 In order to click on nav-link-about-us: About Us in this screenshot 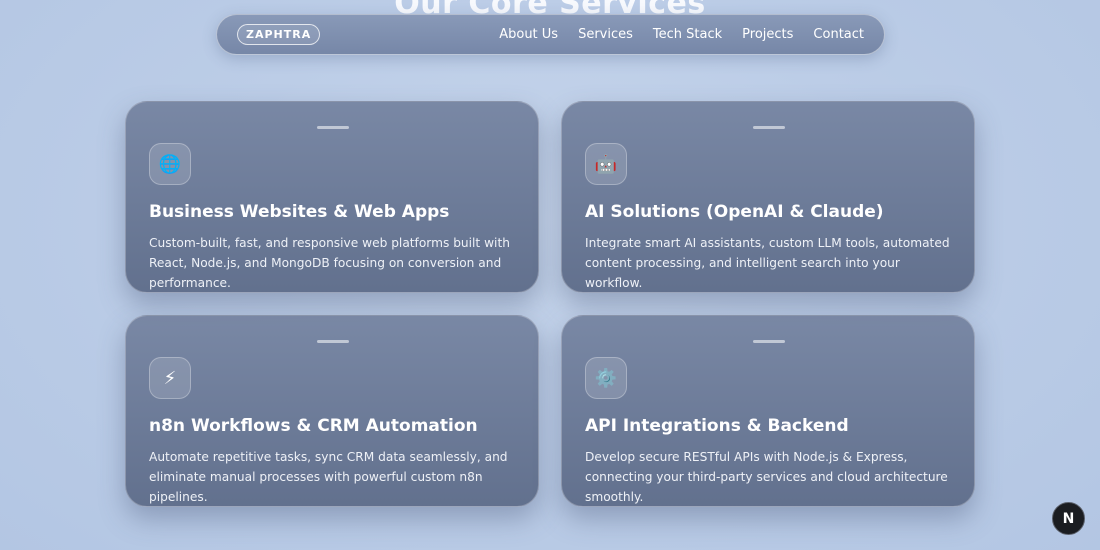, I will do `click(528, 34)`.